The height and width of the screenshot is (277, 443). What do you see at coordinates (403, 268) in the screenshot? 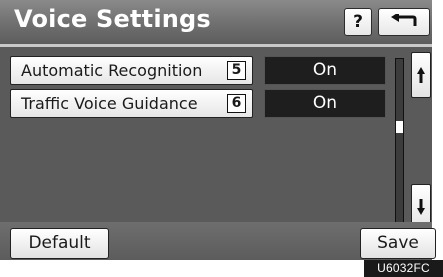
I see `figure-code: U6032FC` at bounding box center [403, 268].